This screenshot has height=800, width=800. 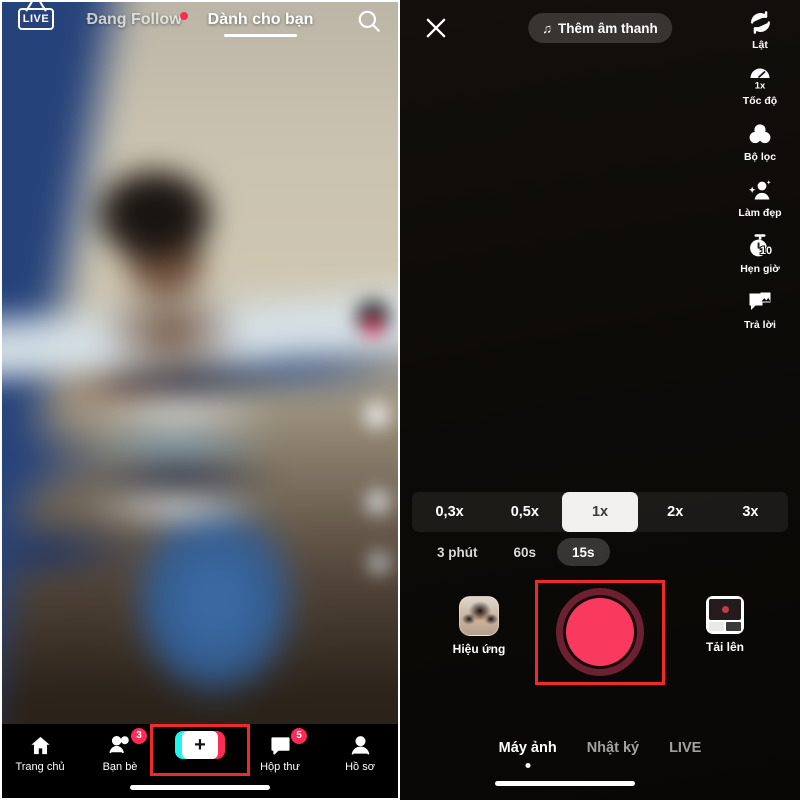 I want to click on feed-top-bar: LIVE Đang Follow Dành cho bạn, so click(x=200, y=20).